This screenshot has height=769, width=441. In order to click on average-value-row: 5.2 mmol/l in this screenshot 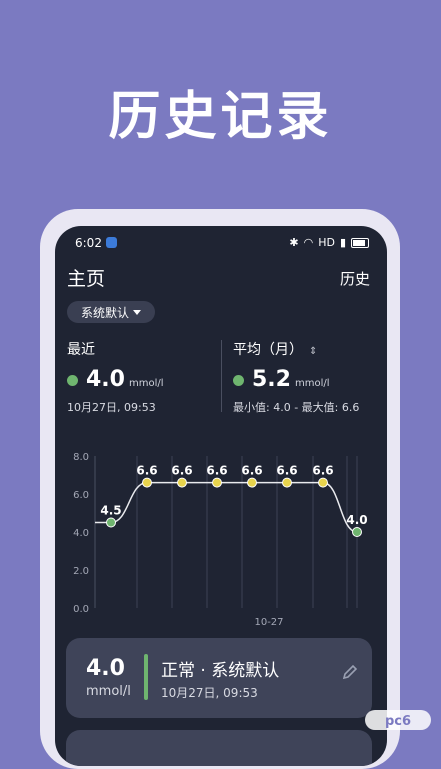, I will do `click(281, 379)`.